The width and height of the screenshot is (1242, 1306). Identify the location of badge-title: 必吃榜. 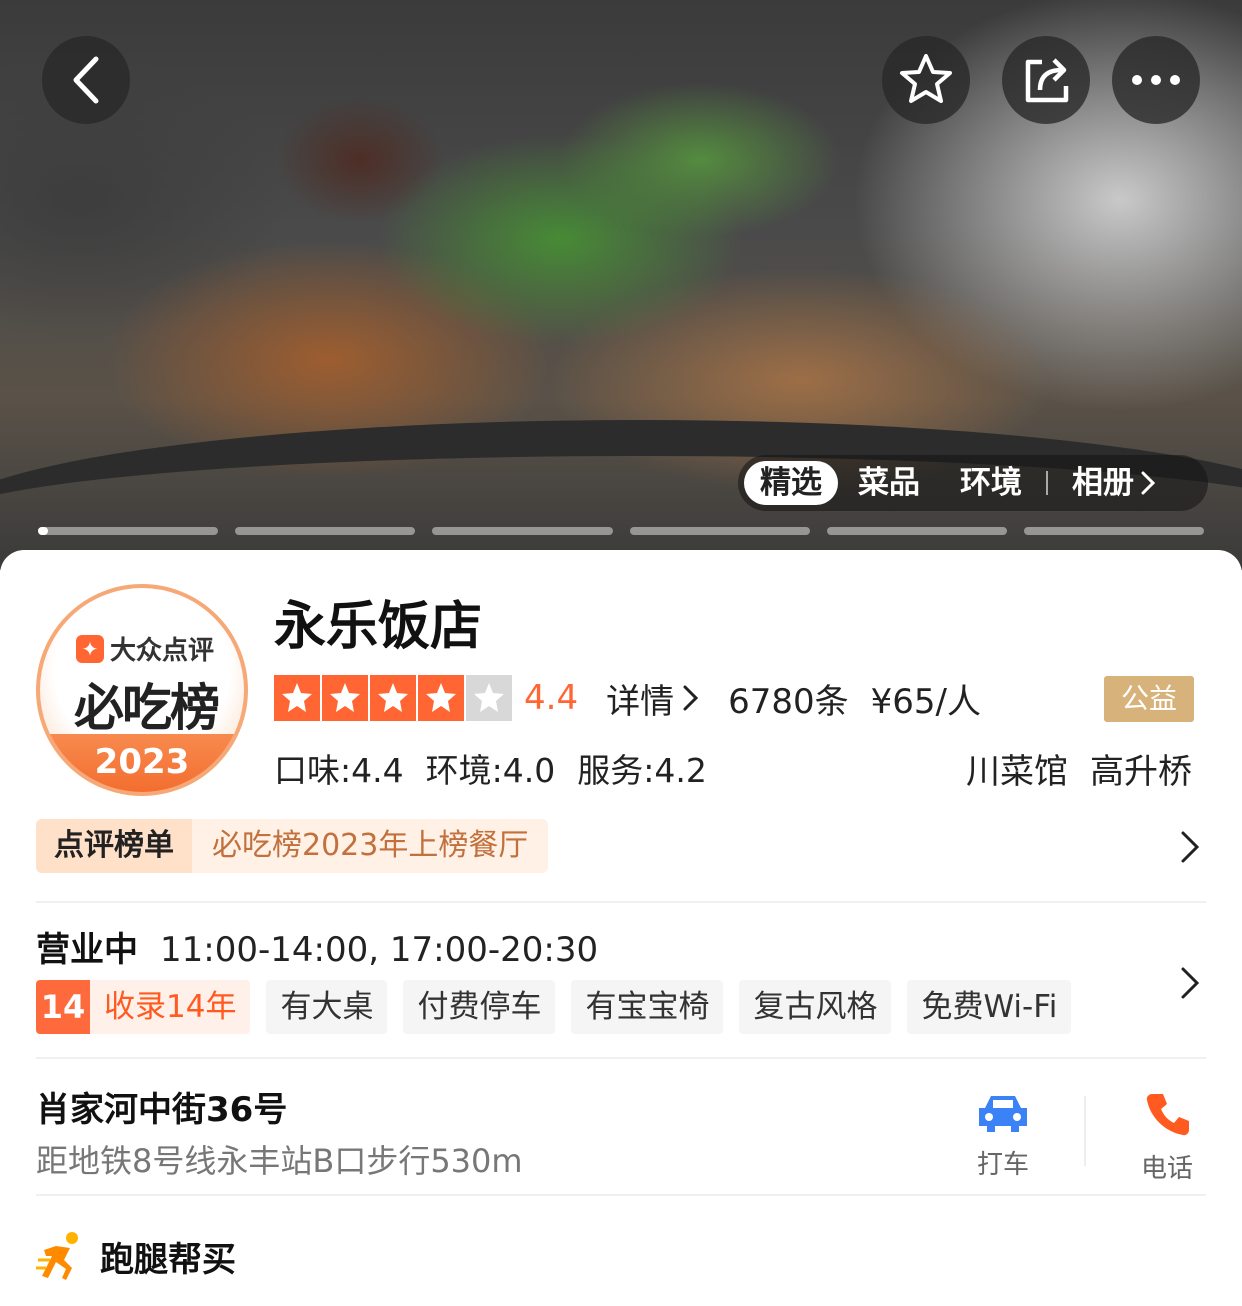
(147, 708).